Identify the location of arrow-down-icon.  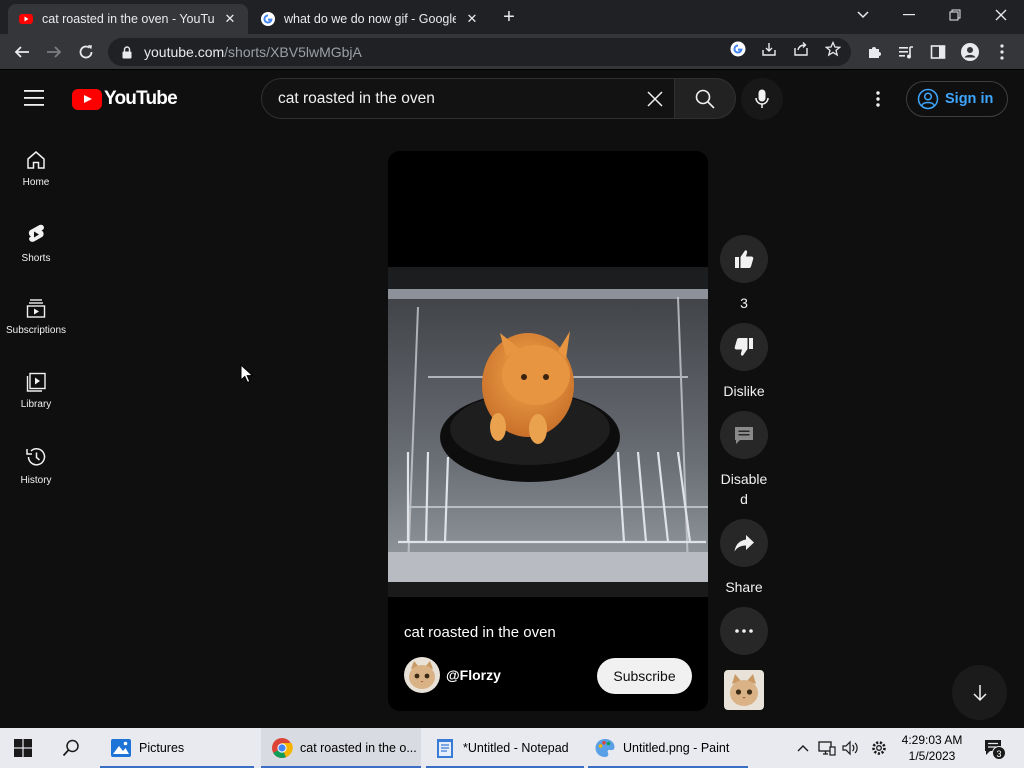
(979, 692).